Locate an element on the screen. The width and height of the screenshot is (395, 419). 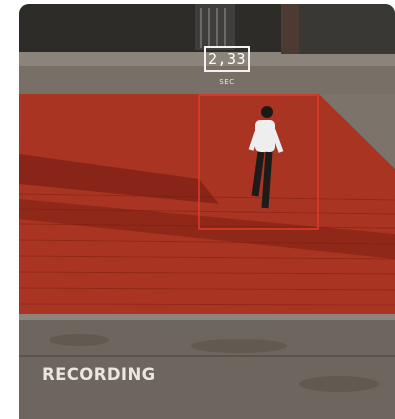
timer-display: 2,33 is located at coordinates (227, 59).